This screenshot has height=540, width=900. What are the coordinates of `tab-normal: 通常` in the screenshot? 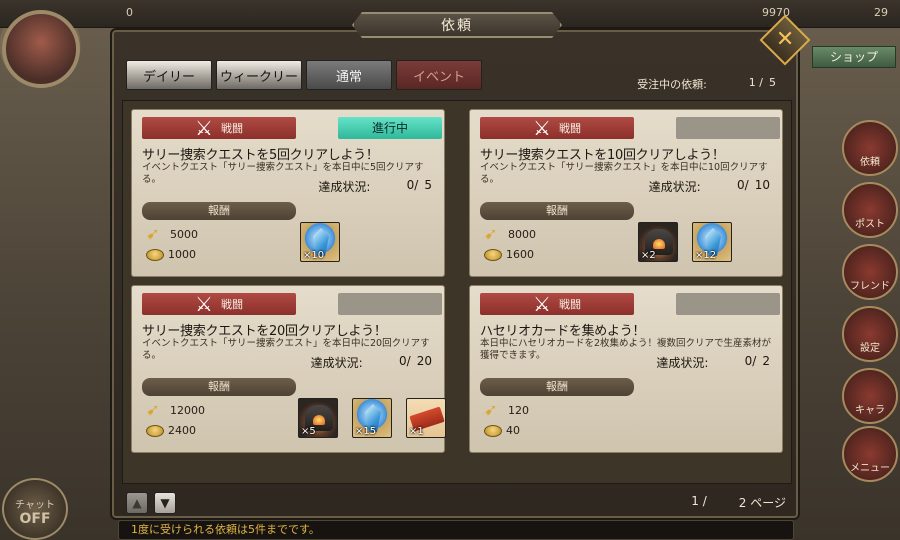 It's located at (349, 75).